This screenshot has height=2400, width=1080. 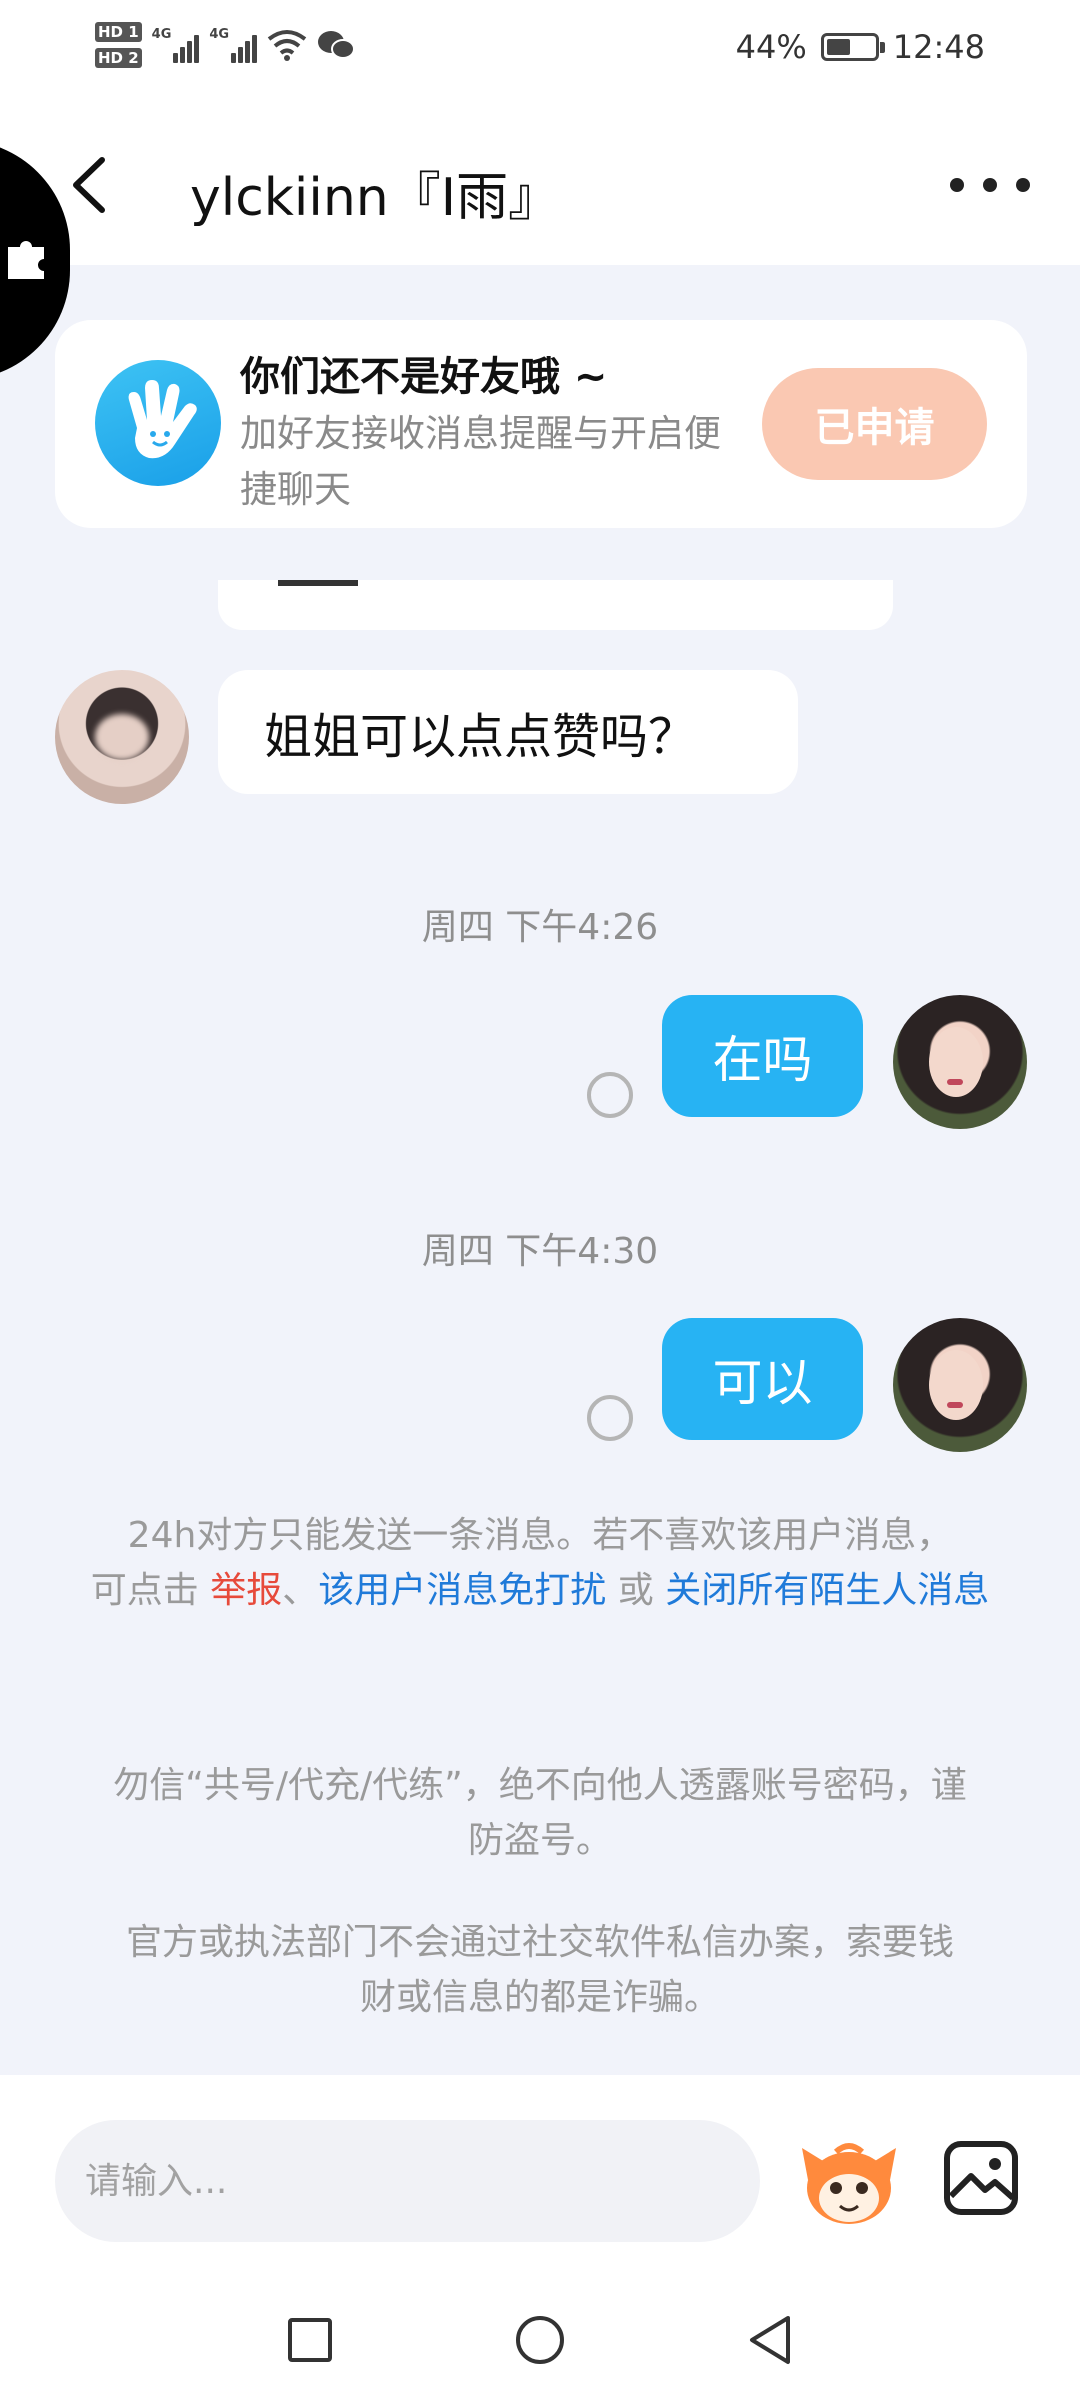 I want to click on applied-button: 已申请, so click(x=874, y=424).